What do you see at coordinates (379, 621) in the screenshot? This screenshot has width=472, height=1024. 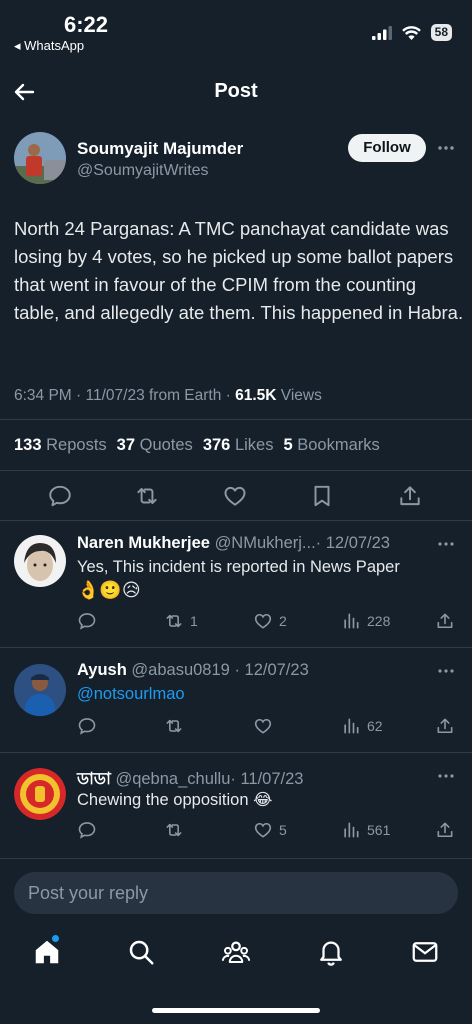 I see `view-count: 228` at bounding box center [379, 621].